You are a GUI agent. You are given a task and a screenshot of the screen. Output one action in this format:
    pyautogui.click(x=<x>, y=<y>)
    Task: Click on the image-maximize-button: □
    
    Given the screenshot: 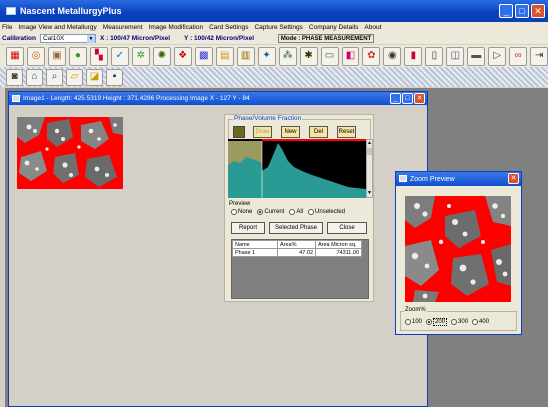 What is the action you would take?
    pyautogui.click(x=407, y=98)
    